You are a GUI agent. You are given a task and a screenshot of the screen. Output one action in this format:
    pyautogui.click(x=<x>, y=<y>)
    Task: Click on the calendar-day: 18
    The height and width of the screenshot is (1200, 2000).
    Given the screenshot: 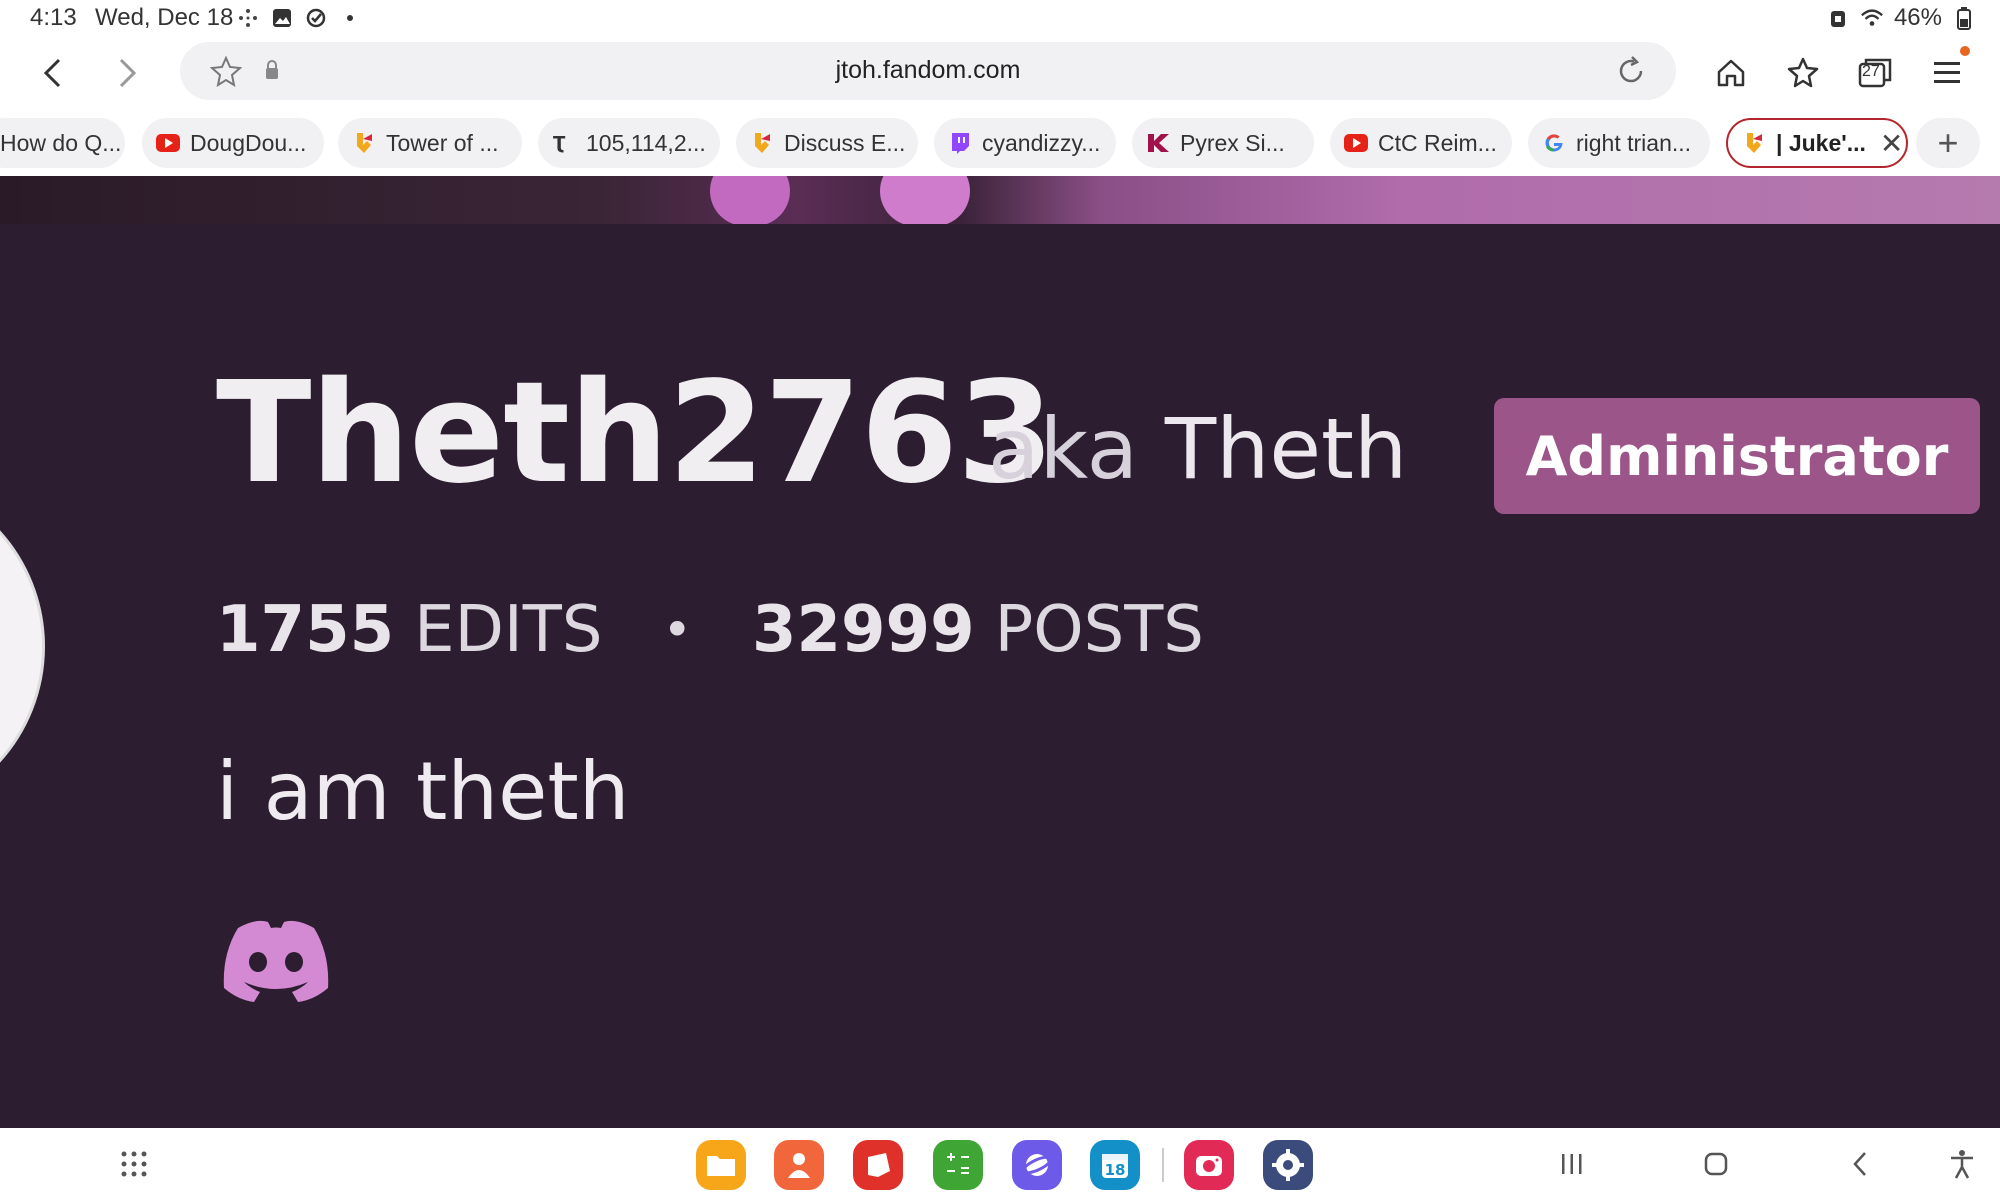 What is the action you would take?
    pyautogui.click(x=1115, y=1170)
    